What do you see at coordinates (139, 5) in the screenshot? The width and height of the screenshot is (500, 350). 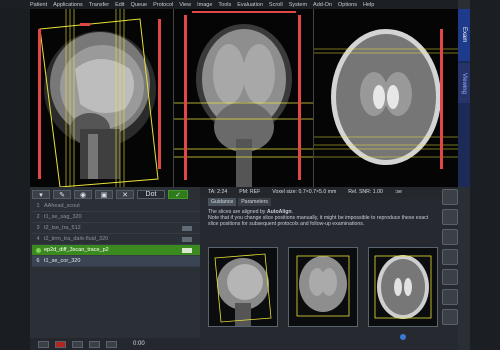 I see `menu-queue: Queue` at bounding box center [139, 5].